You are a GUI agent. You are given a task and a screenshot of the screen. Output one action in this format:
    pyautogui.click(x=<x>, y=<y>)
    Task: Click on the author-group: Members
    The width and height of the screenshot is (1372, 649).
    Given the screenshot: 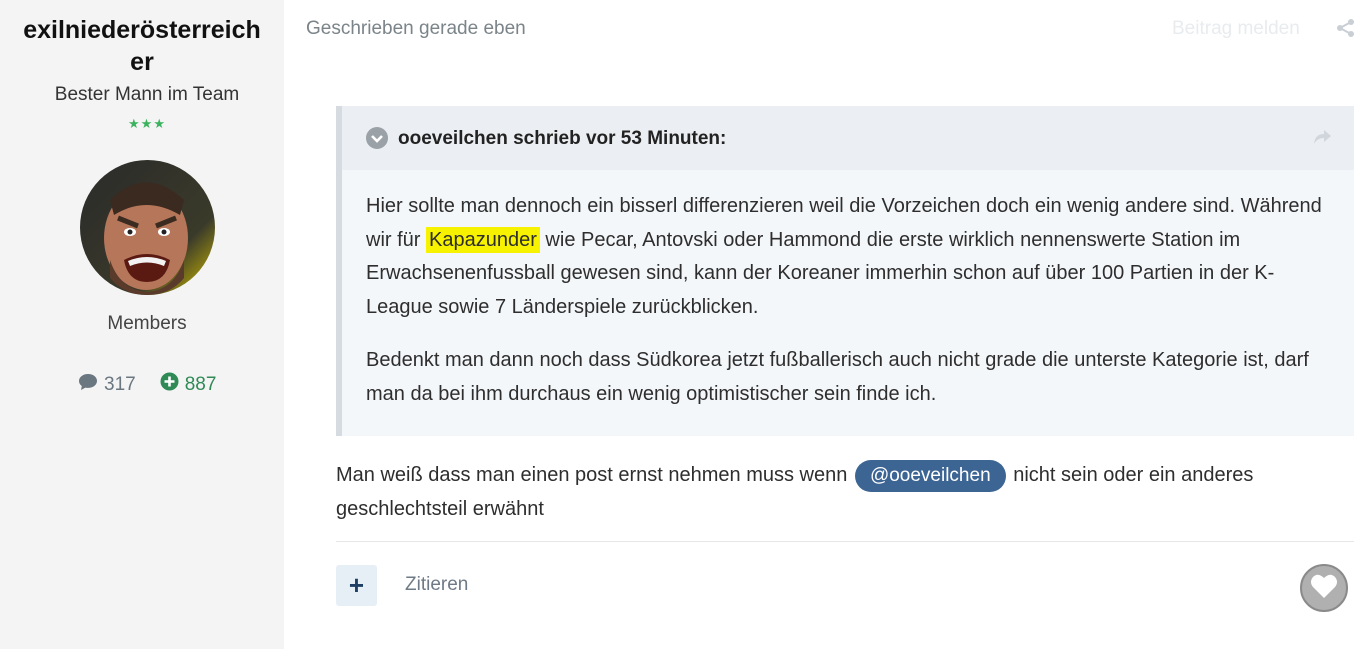 What is the action you would take?
    pyautogui.click(x=147, y=323)
    